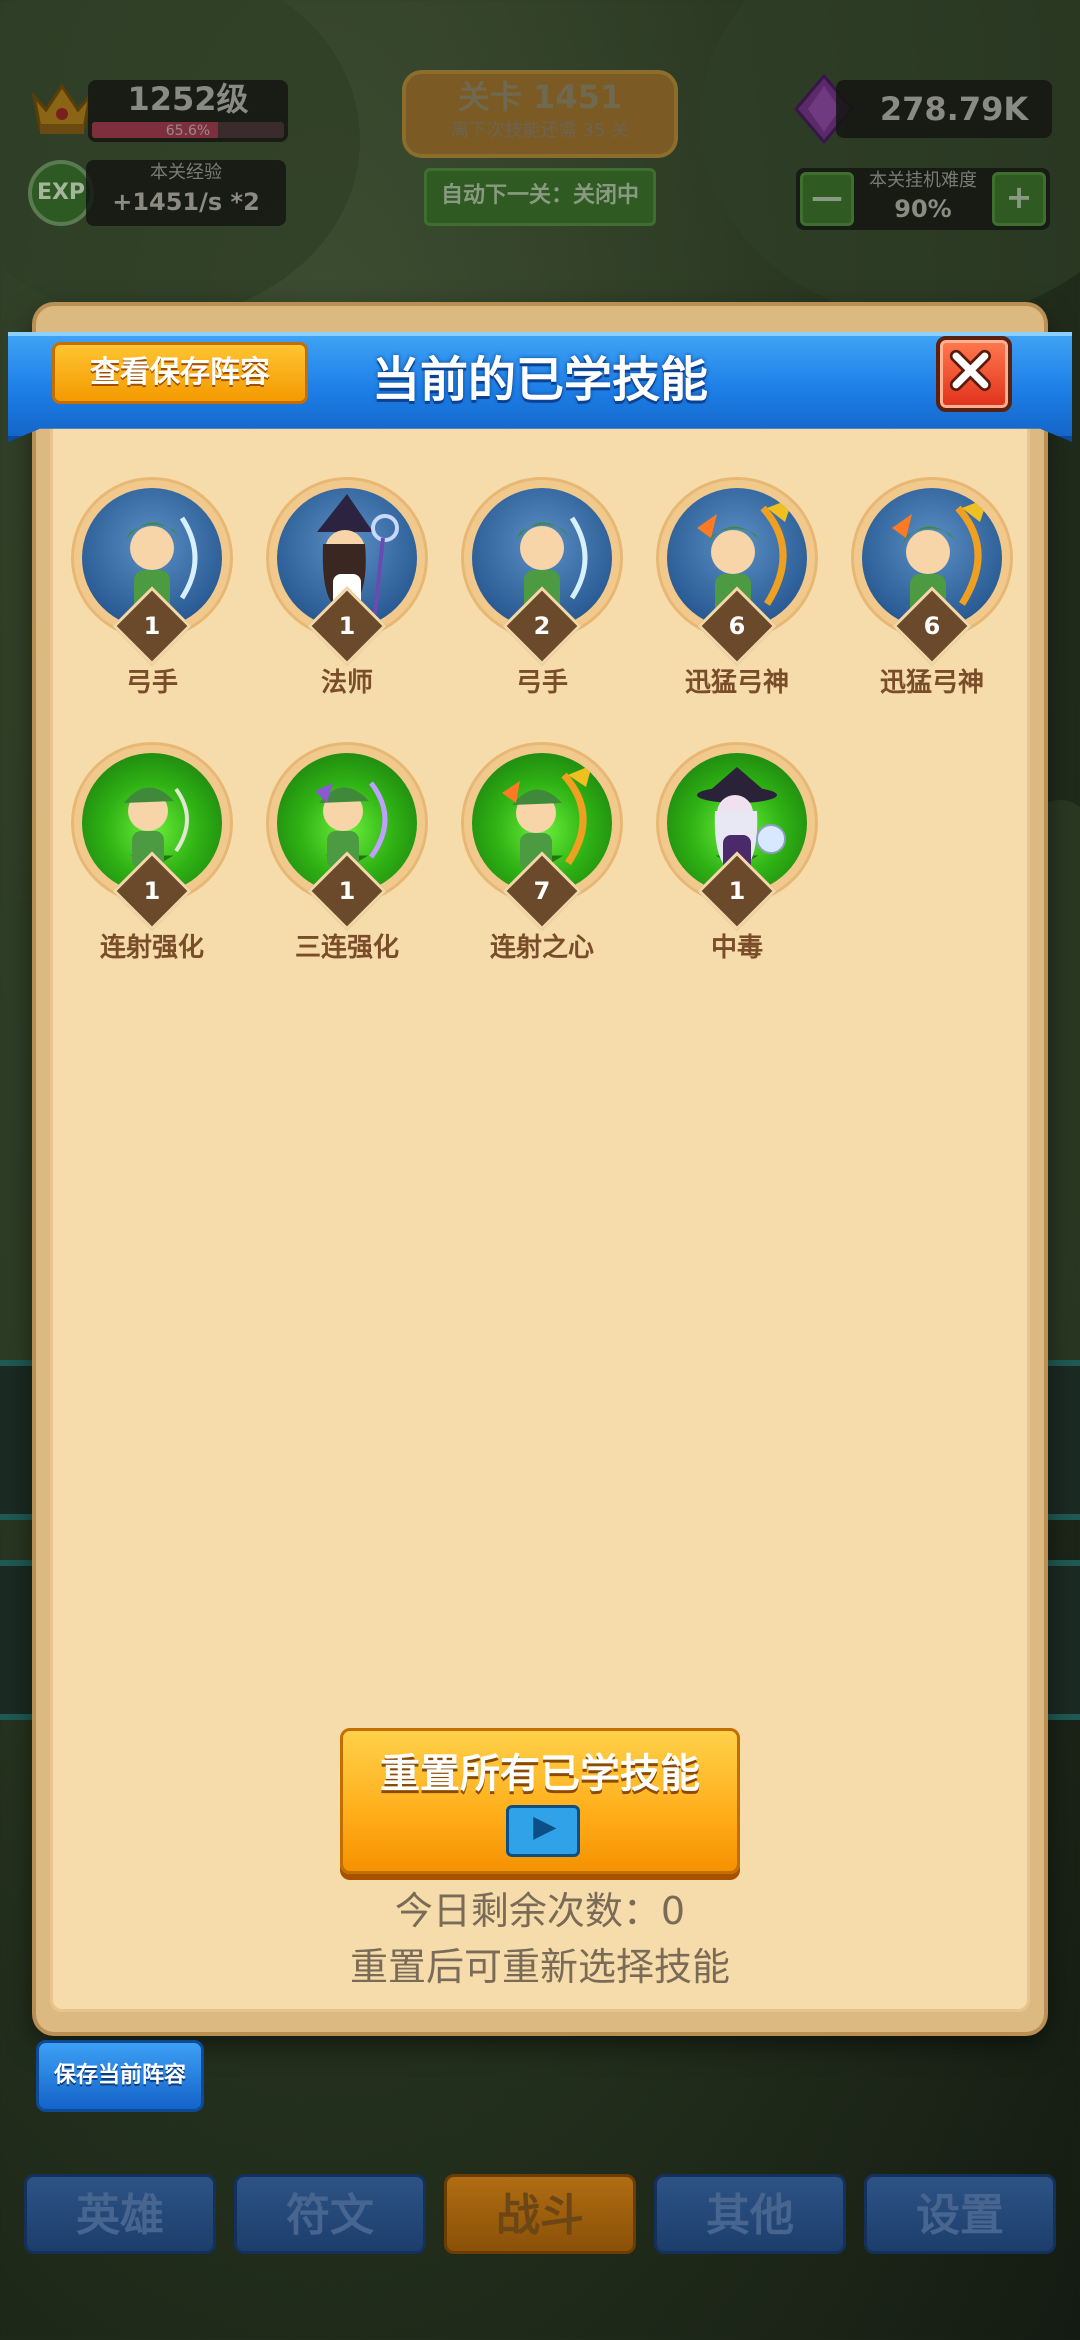 This screenshot has height=2340, width=1080. I want to click on reset-skills-label: 重置所有已学技能, so click(540, 1774).